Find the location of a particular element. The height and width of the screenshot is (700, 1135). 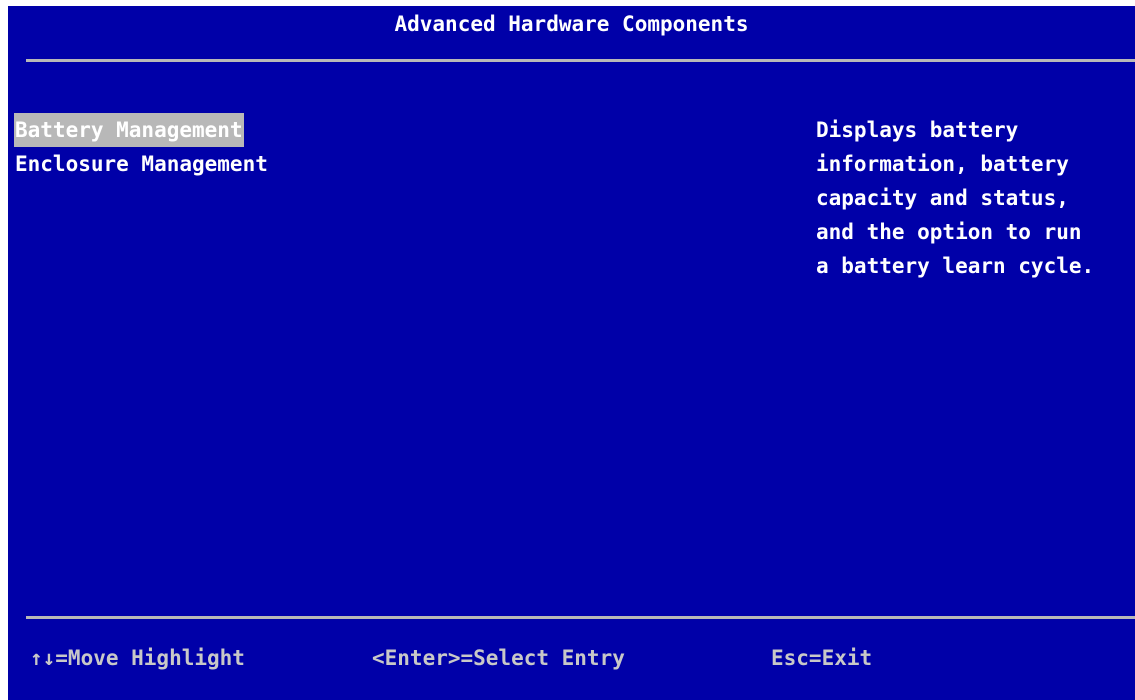

hint-select-entry: <Enter>=Select Entry is located at coordinates (498, 658).